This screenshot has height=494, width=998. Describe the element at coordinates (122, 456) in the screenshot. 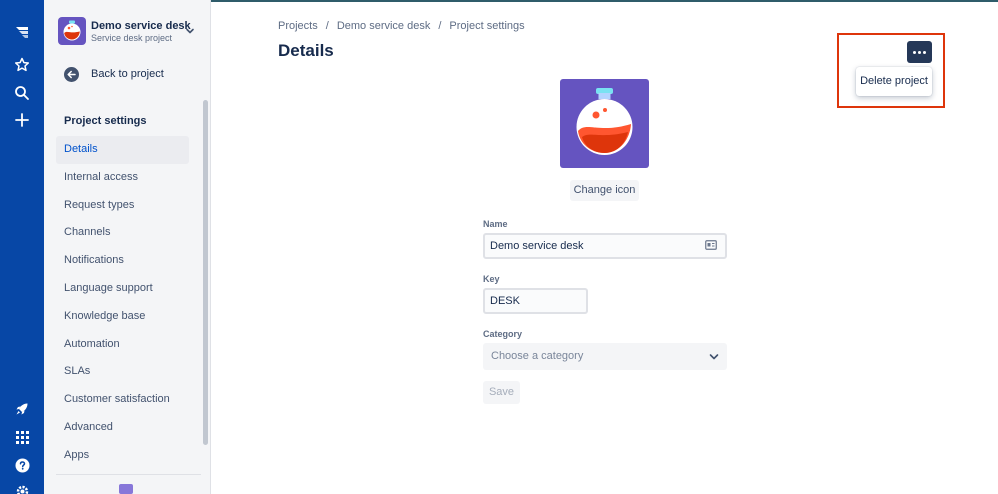

I see `sidebar-item-apps: Apps` at that location.